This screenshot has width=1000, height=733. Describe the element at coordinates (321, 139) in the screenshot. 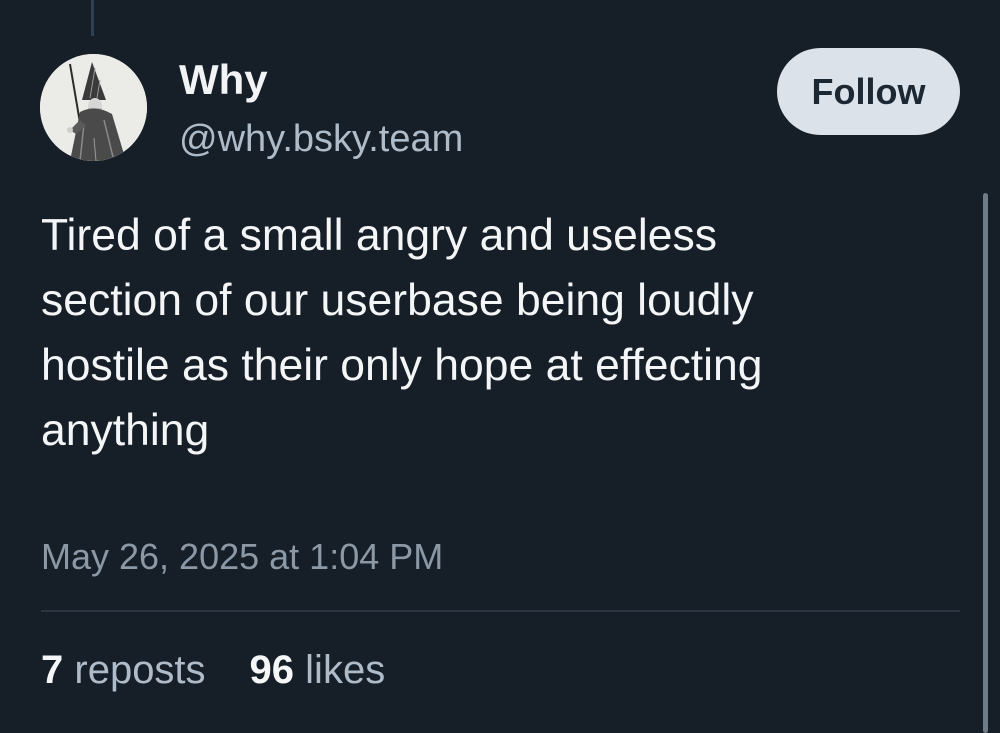

I see `author-handle: @why.bsky.team` at that location.